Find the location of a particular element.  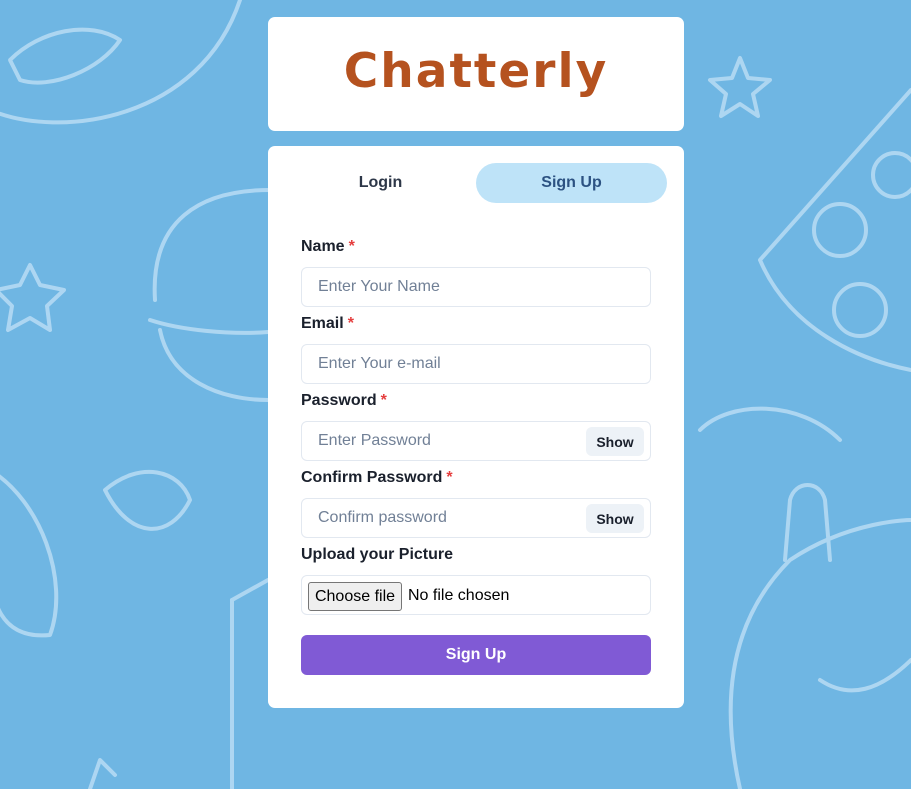

password-label: Password * is located at coordinates (344, 401).